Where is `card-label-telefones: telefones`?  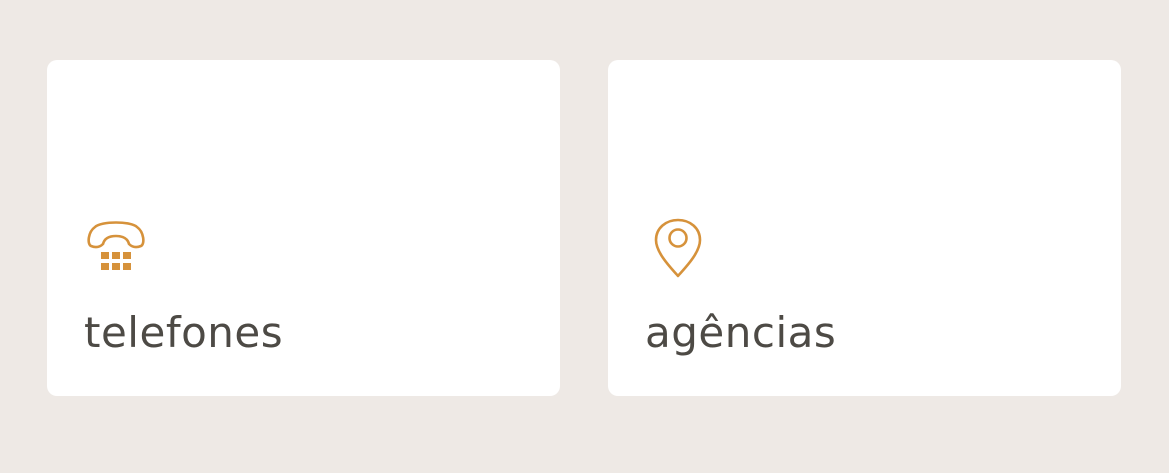
card-label-telefones: telefones is located at coordinates (184, 332).